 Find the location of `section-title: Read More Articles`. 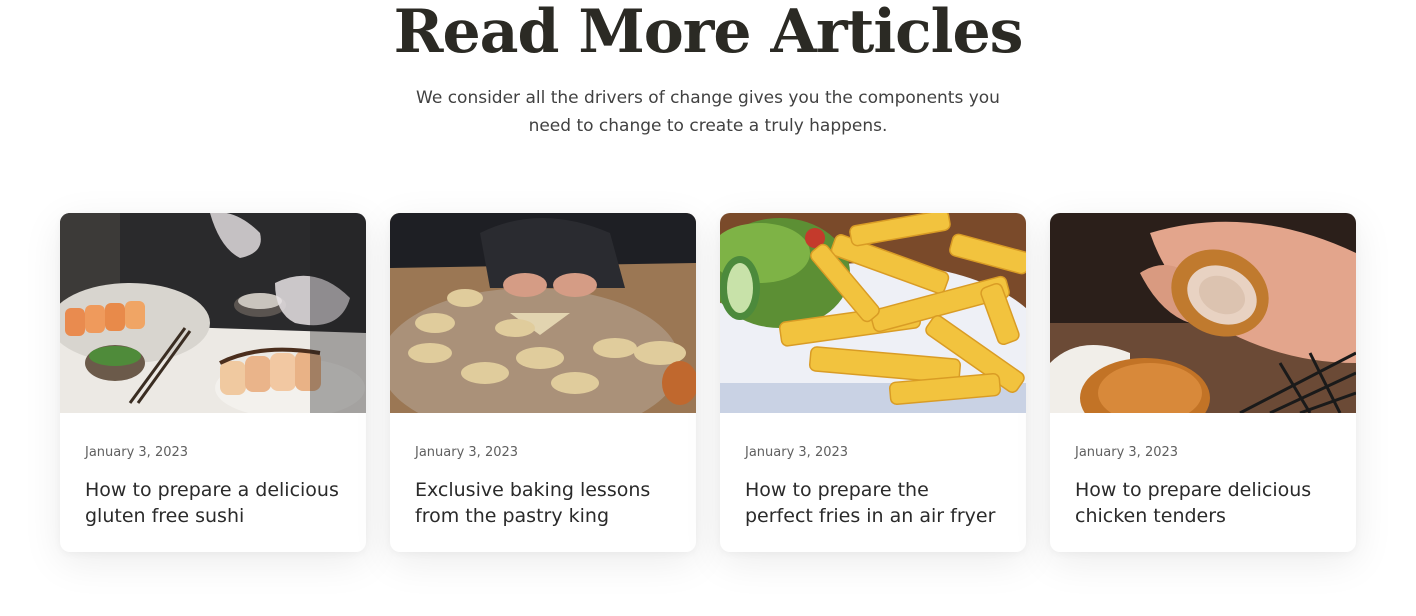

section-title: Read More Articles is located at coordinates (708, 33).